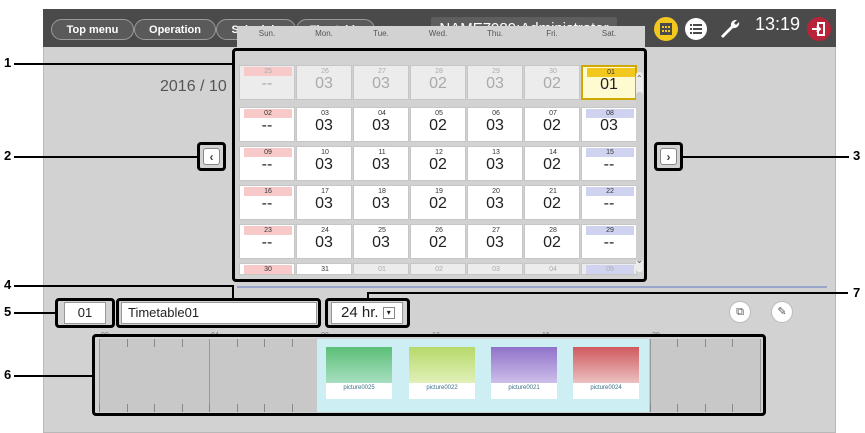 The image size is (865, 433). What do you see at coordinates (857, 155) in the screenshot?
I see `callout-number-3: 3` at bounding box center [857, 155].